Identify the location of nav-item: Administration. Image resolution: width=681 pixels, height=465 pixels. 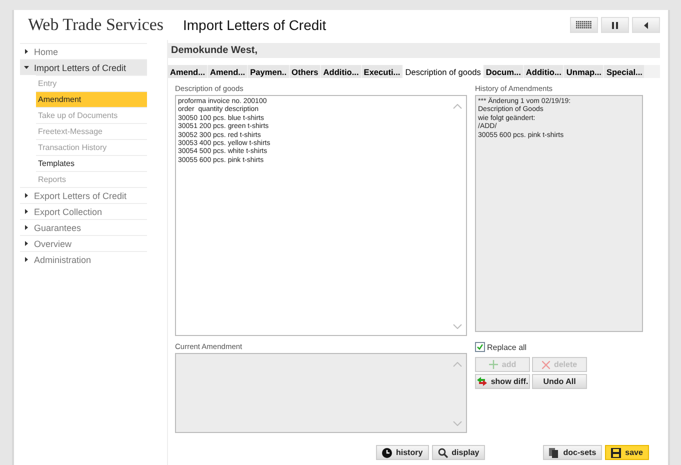
(83, 259).